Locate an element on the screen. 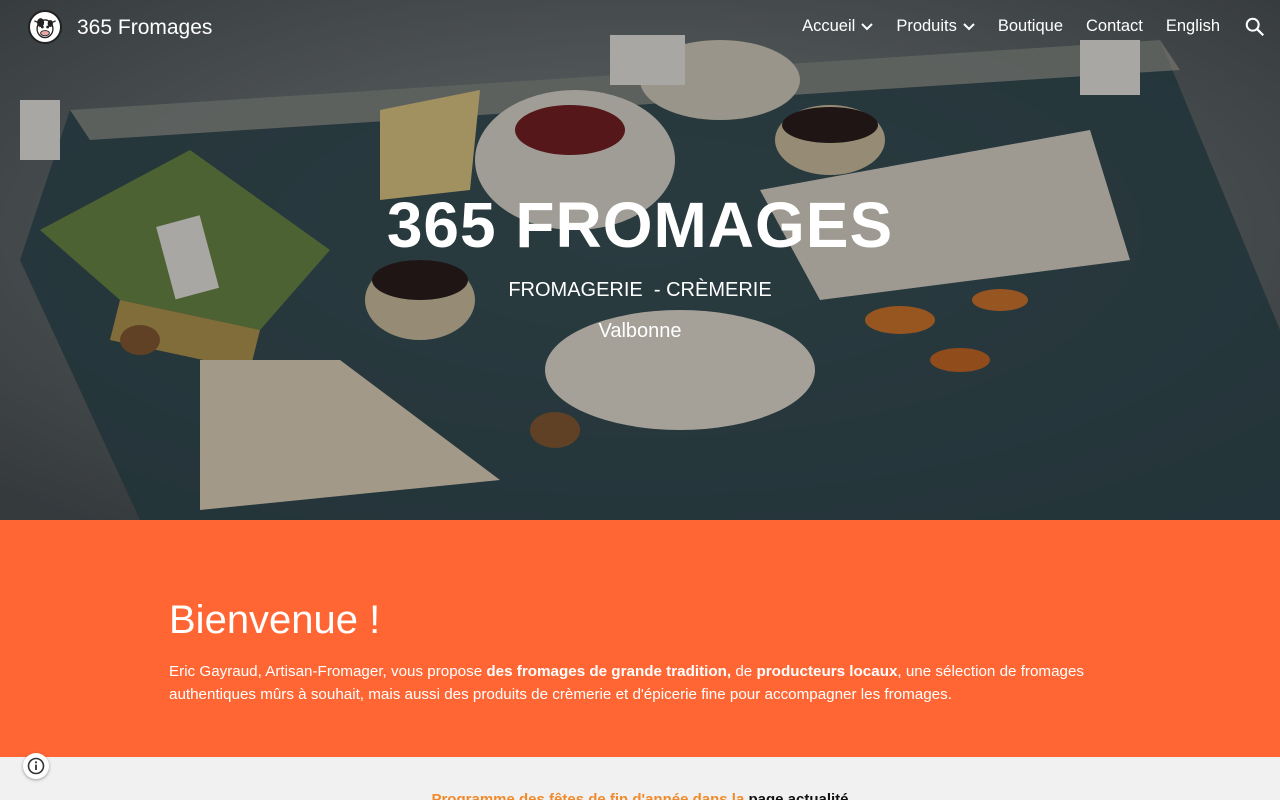 Image resolution: width=1280 pixels, height=800 pixels. menu-item-label: Contact is located at coordinates (1114, 26).